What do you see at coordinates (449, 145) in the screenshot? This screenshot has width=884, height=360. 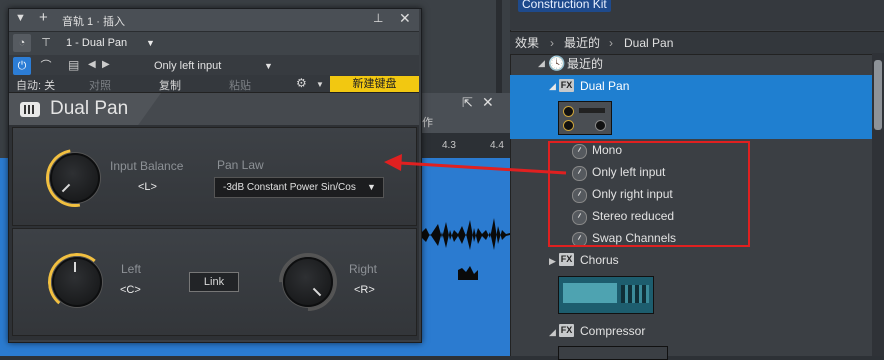 I see `ruler-tick: 4.3` at bounding box center [449, 145].